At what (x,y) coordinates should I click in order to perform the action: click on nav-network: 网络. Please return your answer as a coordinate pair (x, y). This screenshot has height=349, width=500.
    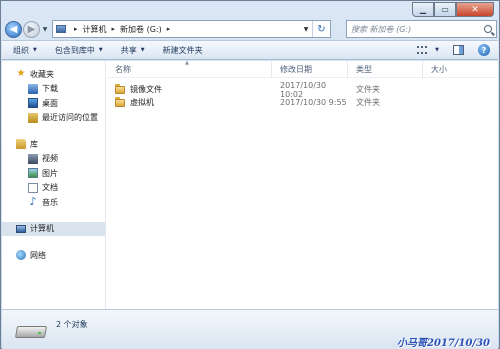
    Looking at the image, I should click on (53, 255).